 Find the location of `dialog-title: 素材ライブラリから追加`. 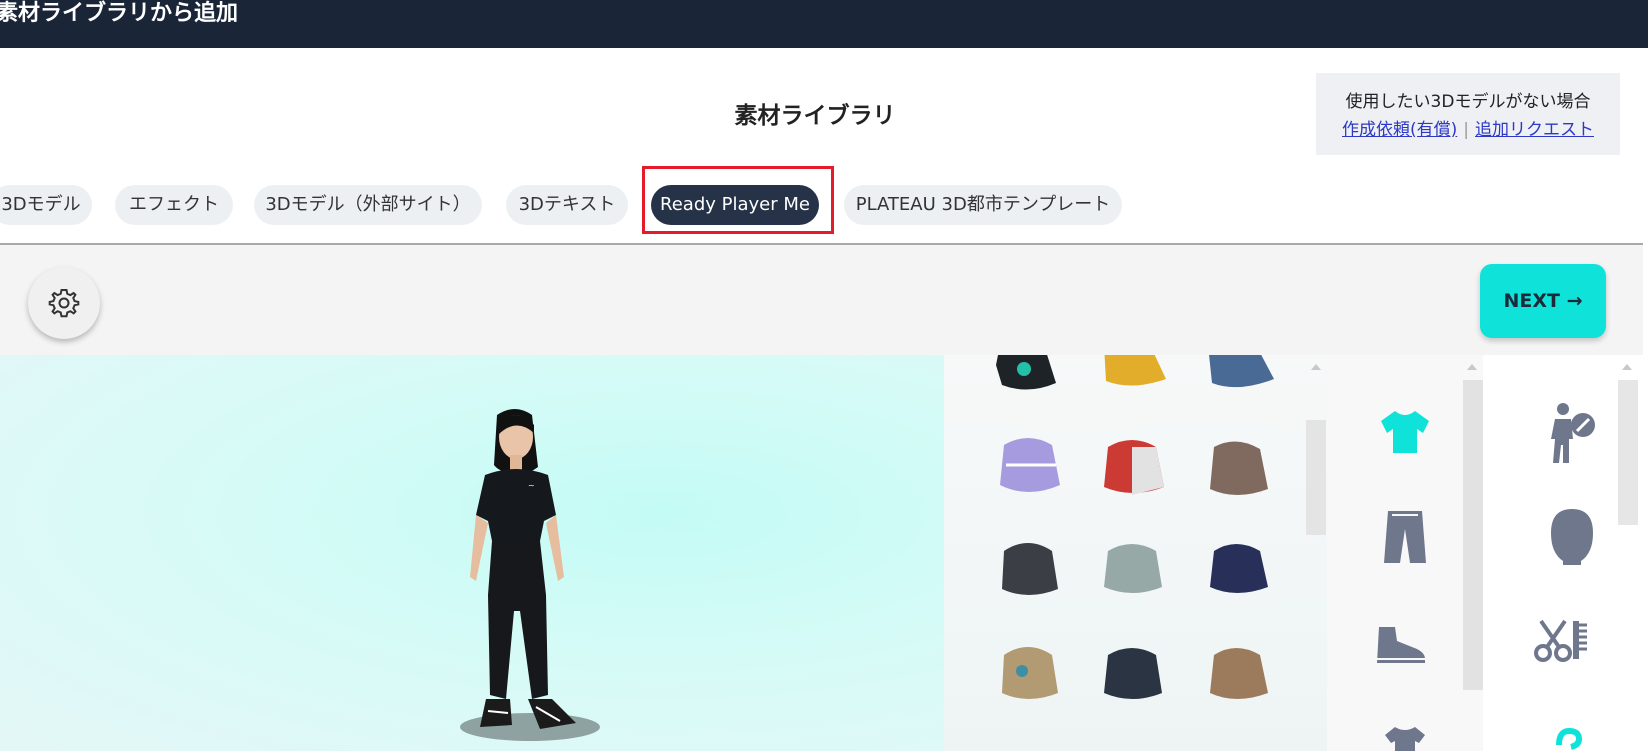

dialog-title: 素材ライブラリから追加 is located at coordinates (119, 13).